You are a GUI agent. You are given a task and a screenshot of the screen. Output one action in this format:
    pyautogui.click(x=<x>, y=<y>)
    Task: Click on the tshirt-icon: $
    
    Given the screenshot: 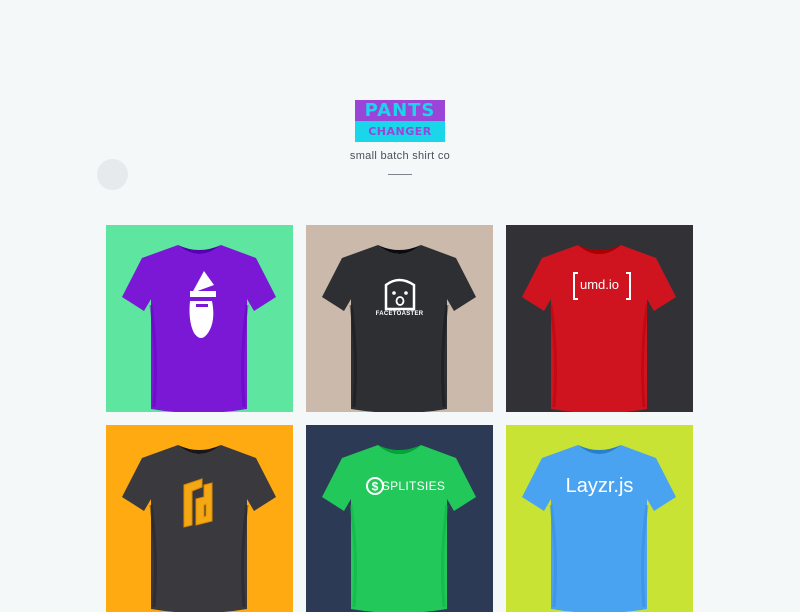 What is the action you would take?
    pyautogui.click(x=399, y=528)
    